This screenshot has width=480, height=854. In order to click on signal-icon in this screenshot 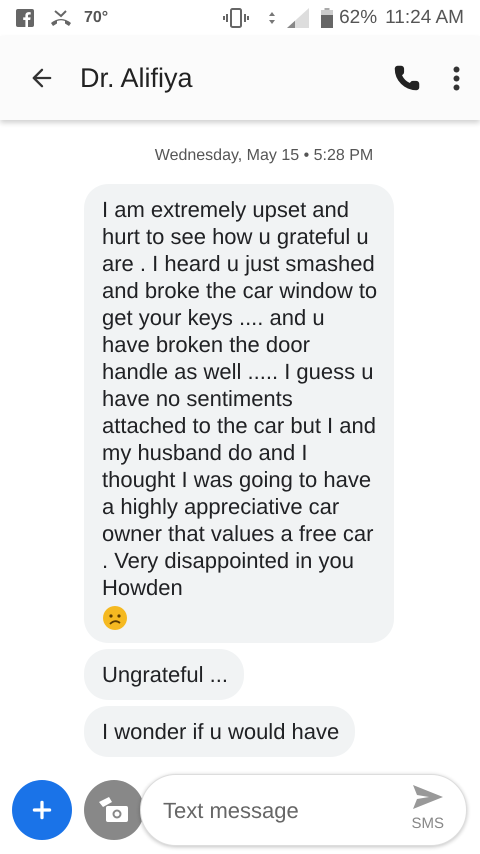, I will do `click(298, 18)`.